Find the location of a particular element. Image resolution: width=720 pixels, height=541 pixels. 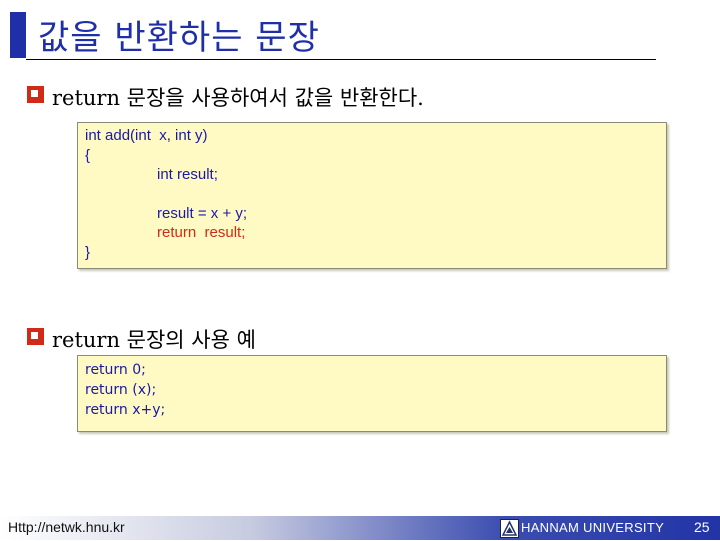

footer-bar: Http://netwk.hnu.kr HANNAM UNIVERSITY 25 is located at coordinates (360, 528).